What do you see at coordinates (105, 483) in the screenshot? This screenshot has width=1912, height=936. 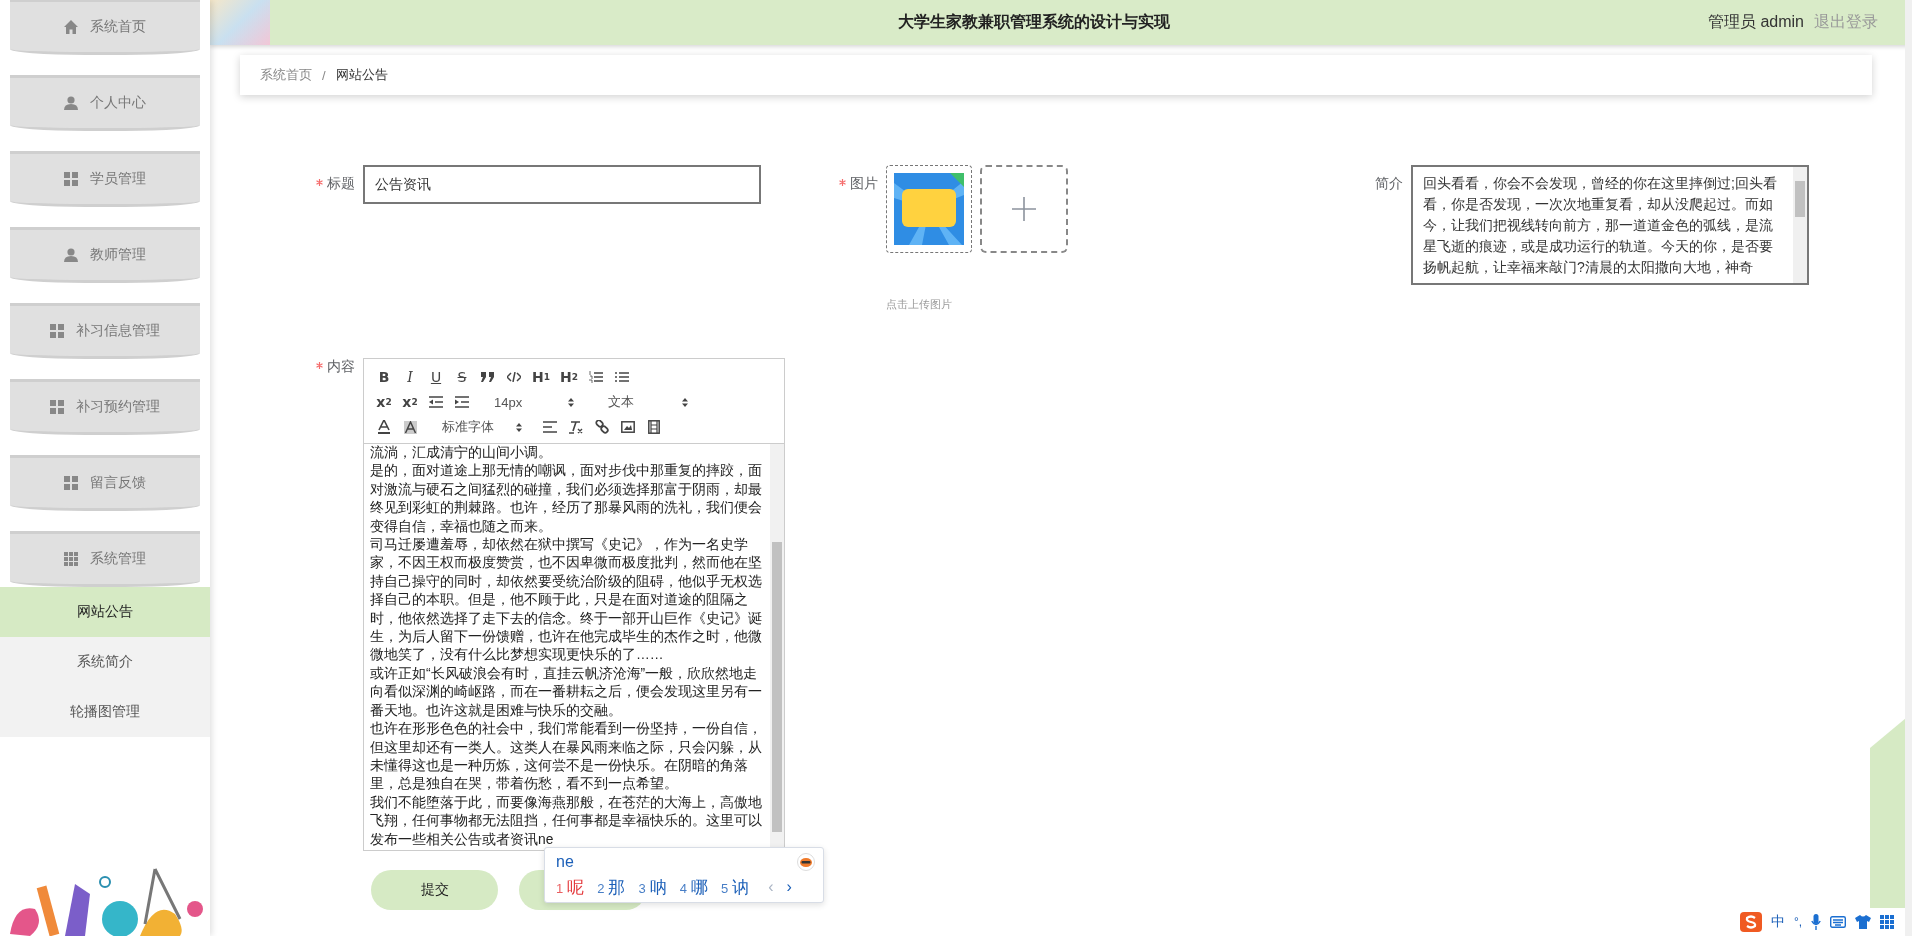 I see `menu-item: 留言反馈` at bounding box center [105, 483].